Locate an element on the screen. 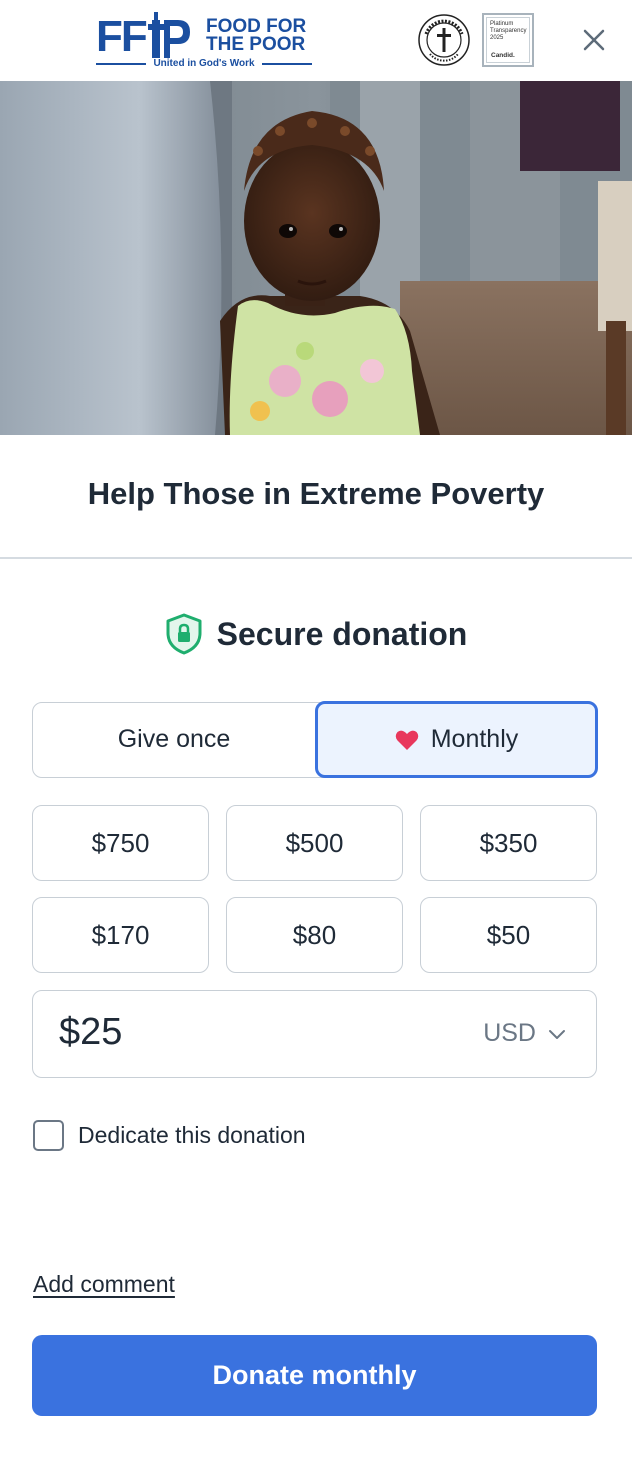 The height and width of the screenshot is (1480, 632). dedicate-label: Dedicate this donation is located at coordinates (192, 1135).